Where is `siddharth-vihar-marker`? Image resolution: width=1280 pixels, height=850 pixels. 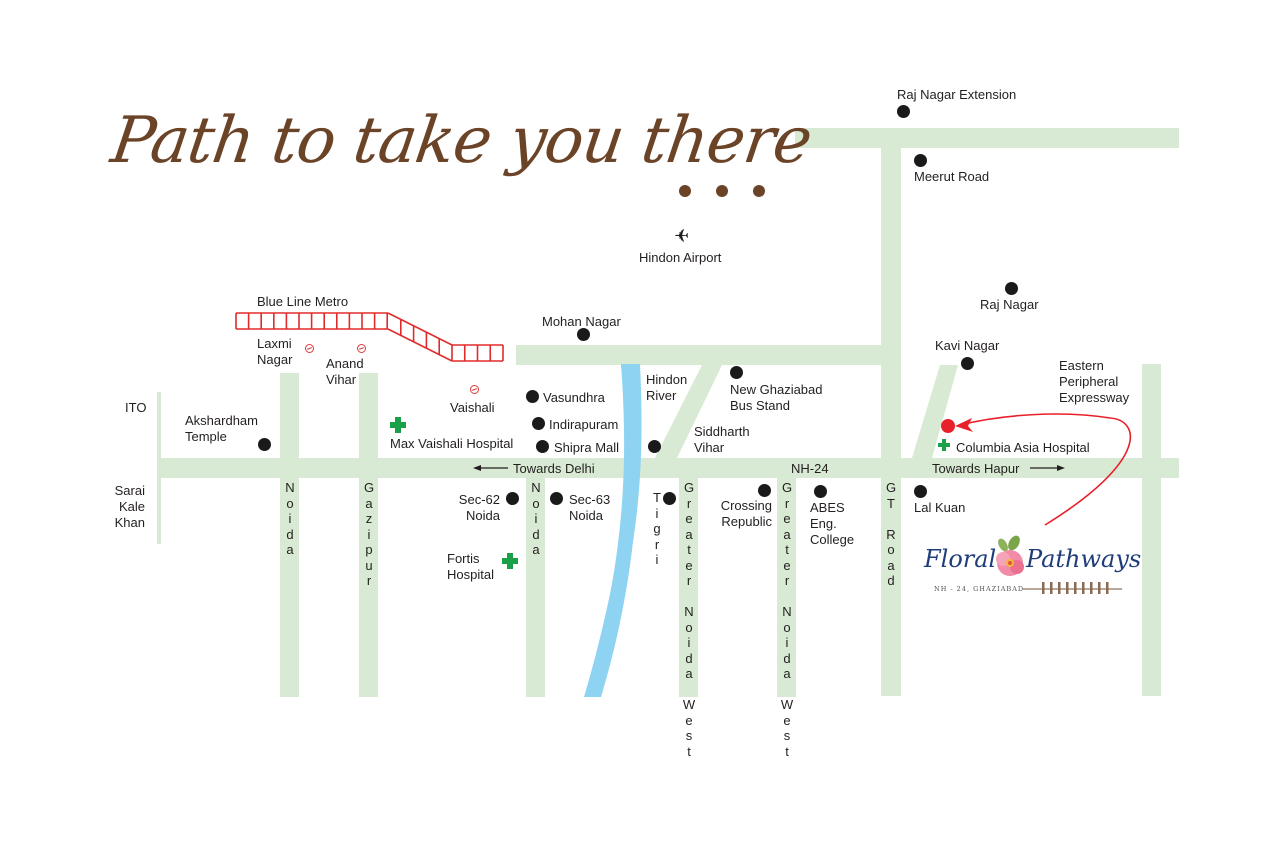 siddharth-vihar-marker is located at coordinates (654, 446).